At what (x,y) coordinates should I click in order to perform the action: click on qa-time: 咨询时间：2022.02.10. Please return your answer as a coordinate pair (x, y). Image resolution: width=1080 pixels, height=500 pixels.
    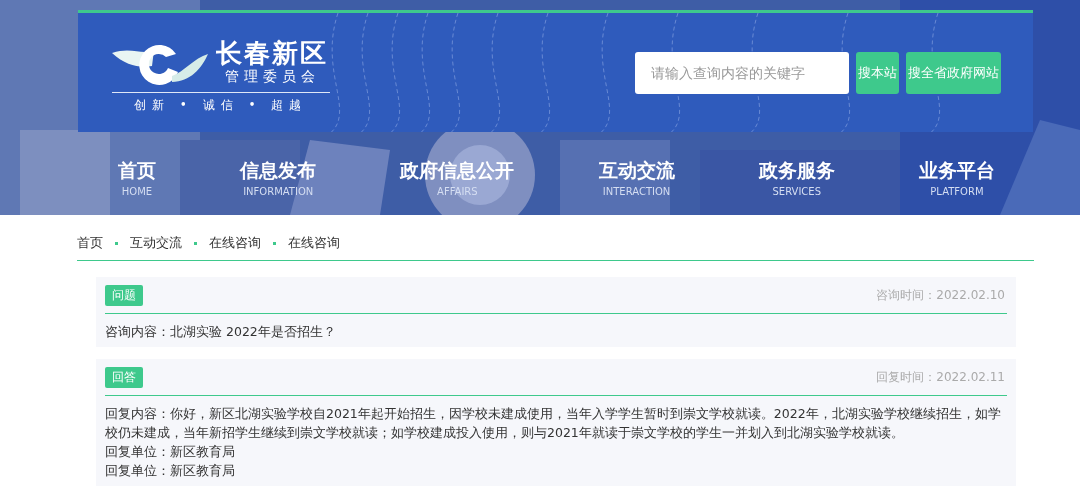
    Looking at the image, I should click on (940, 295).